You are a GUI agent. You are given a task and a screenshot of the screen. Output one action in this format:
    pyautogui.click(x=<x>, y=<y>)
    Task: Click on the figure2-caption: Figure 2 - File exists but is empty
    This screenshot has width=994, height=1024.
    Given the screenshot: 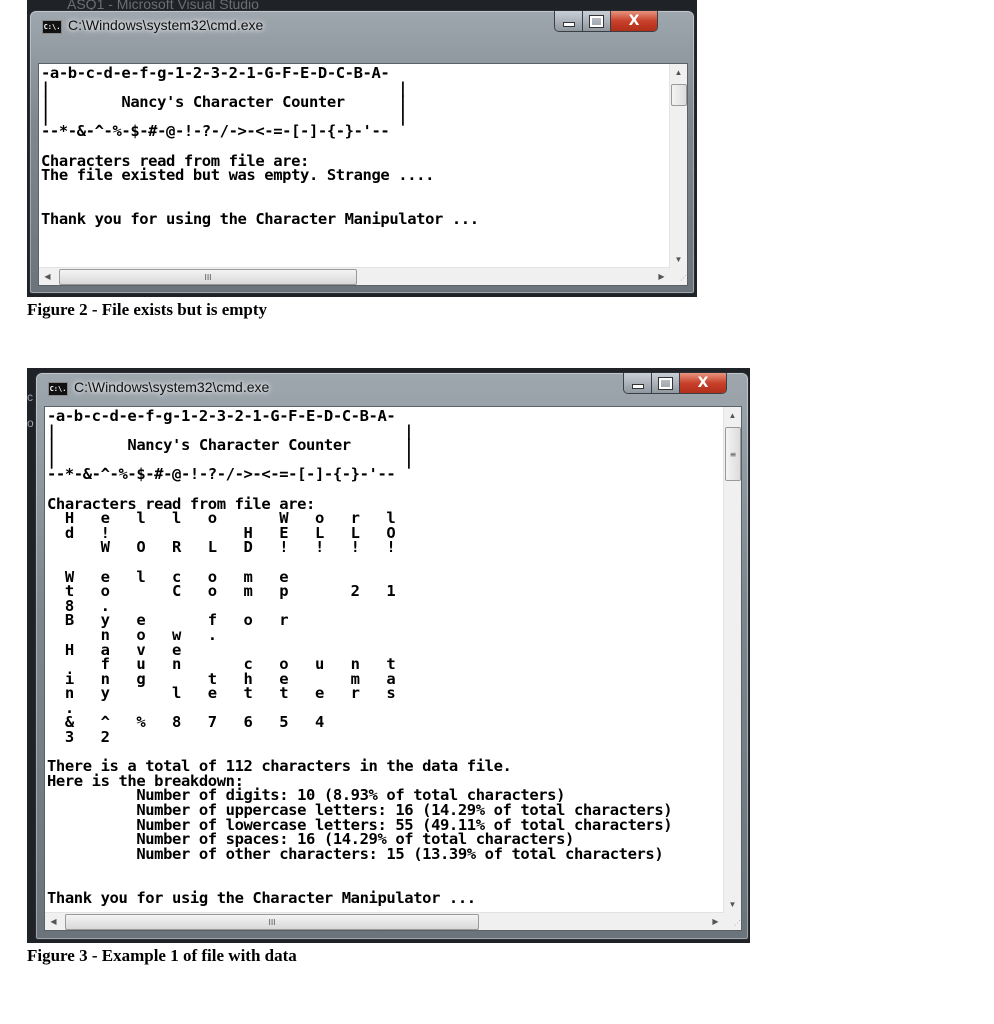 What is the action you would take?
    pyautogui.click(x=147, y=309)
    